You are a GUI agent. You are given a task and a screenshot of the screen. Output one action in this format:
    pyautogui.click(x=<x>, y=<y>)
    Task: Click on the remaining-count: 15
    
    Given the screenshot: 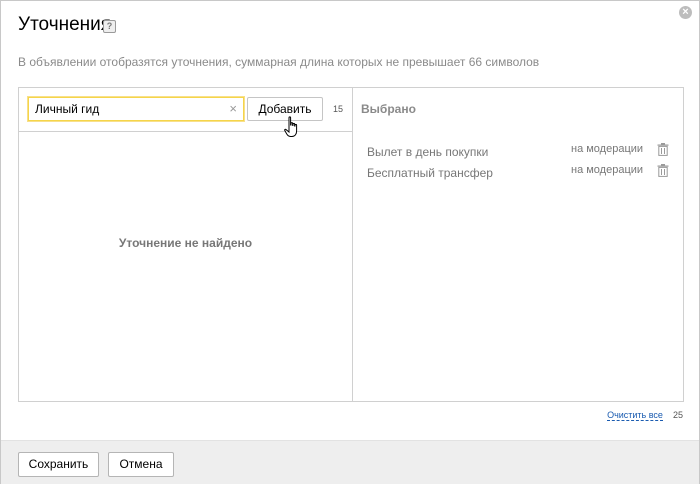 What is the action you would take?
    pyautogui.click(x=338, y=109)
    